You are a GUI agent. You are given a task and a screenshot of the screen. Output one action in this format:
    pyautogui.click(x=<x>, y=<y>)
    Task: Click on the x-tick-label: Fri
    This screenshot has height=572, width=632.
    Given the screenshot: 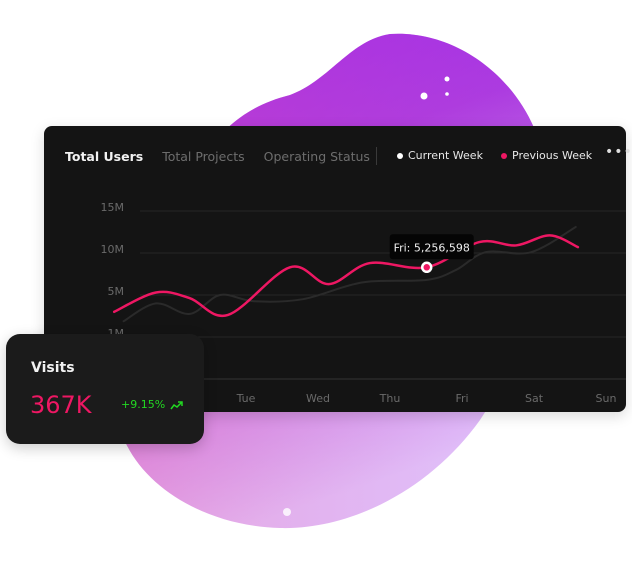 What is the action you would take?
    pyautogui.click(x=461, y=398)
    